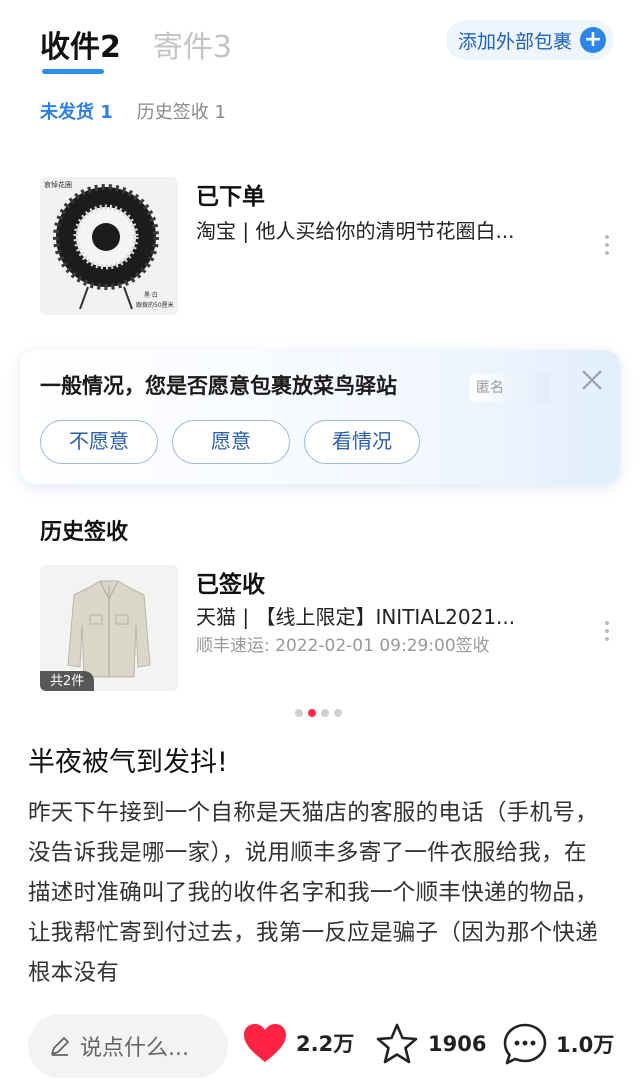 The image size is (640, 1084). Describe the element at coordinates (155, 305) in the screenshot. I see `svg-text: 跟拨的50厘米` at that location.